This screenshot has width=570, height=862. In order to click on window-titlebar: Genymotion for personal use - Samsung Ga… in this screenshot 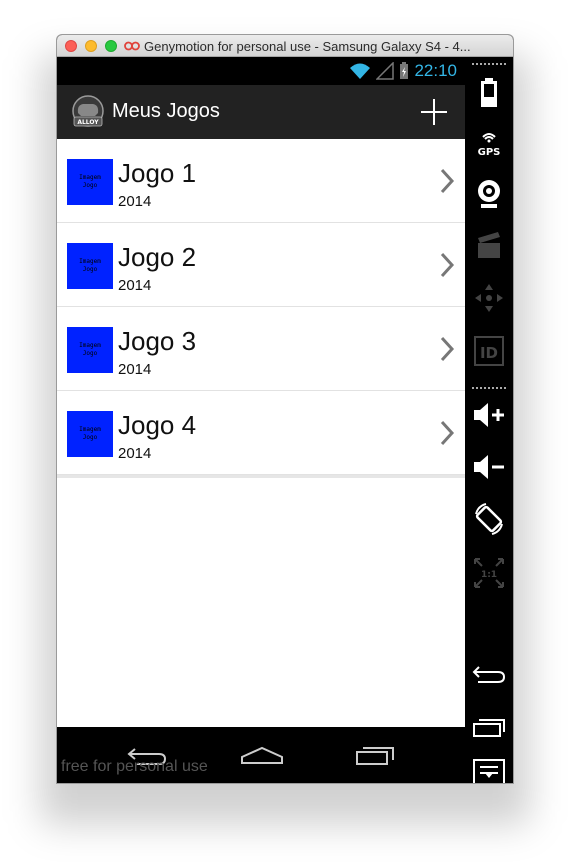, I will do `click(285, 46)`.